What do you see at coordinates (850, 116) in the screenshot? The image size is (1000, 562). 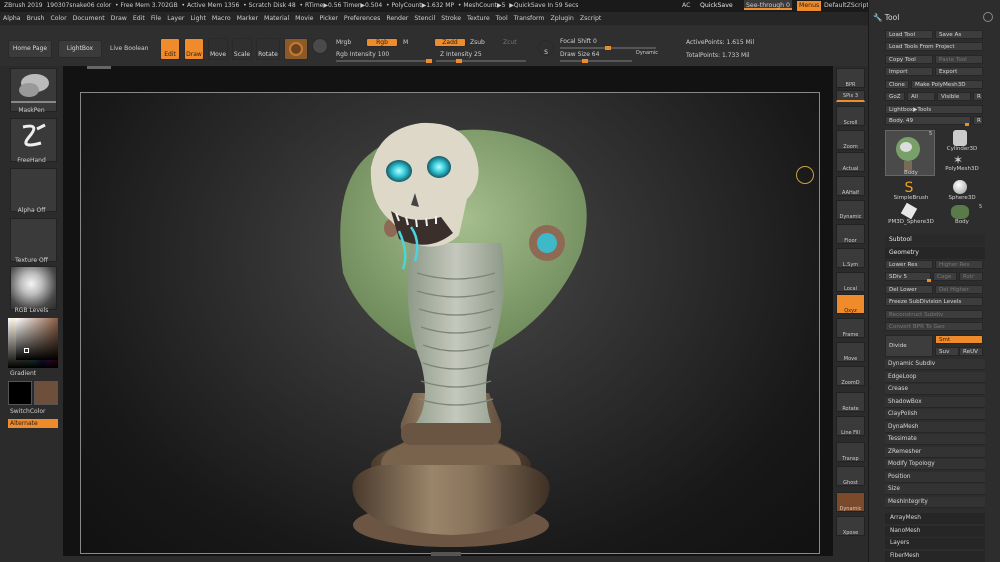 I see `shelf-scroll: Scroll` at bounding box center [850, 116].